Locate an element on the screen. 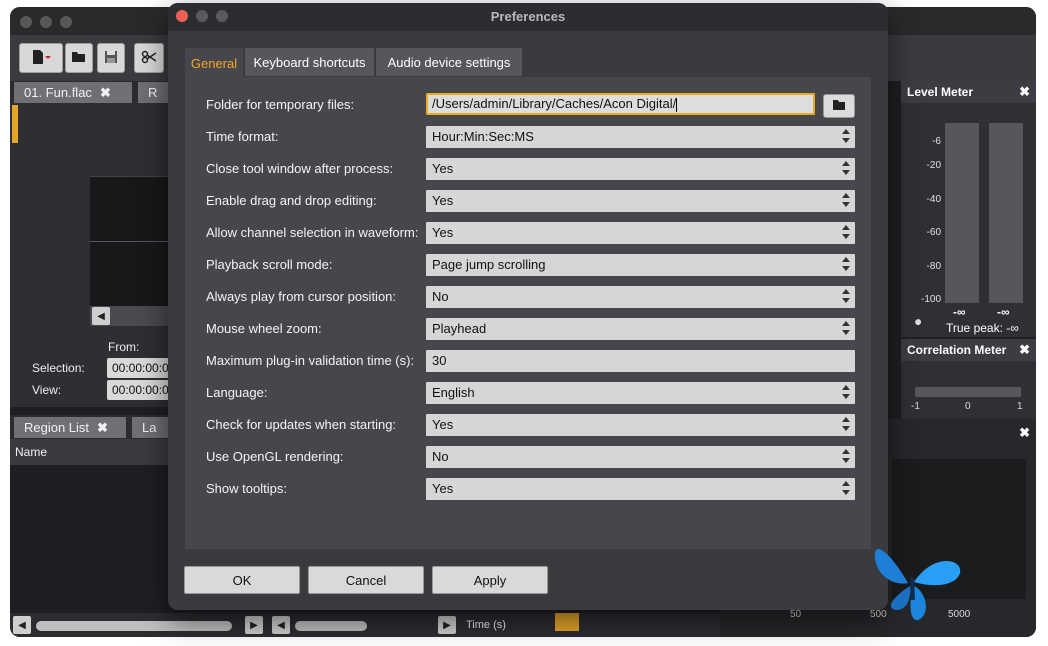 This screenshot has height=646, width=1048. drag-drop-label: Enable drag and drop editing: is located at coordinates (291, 200).